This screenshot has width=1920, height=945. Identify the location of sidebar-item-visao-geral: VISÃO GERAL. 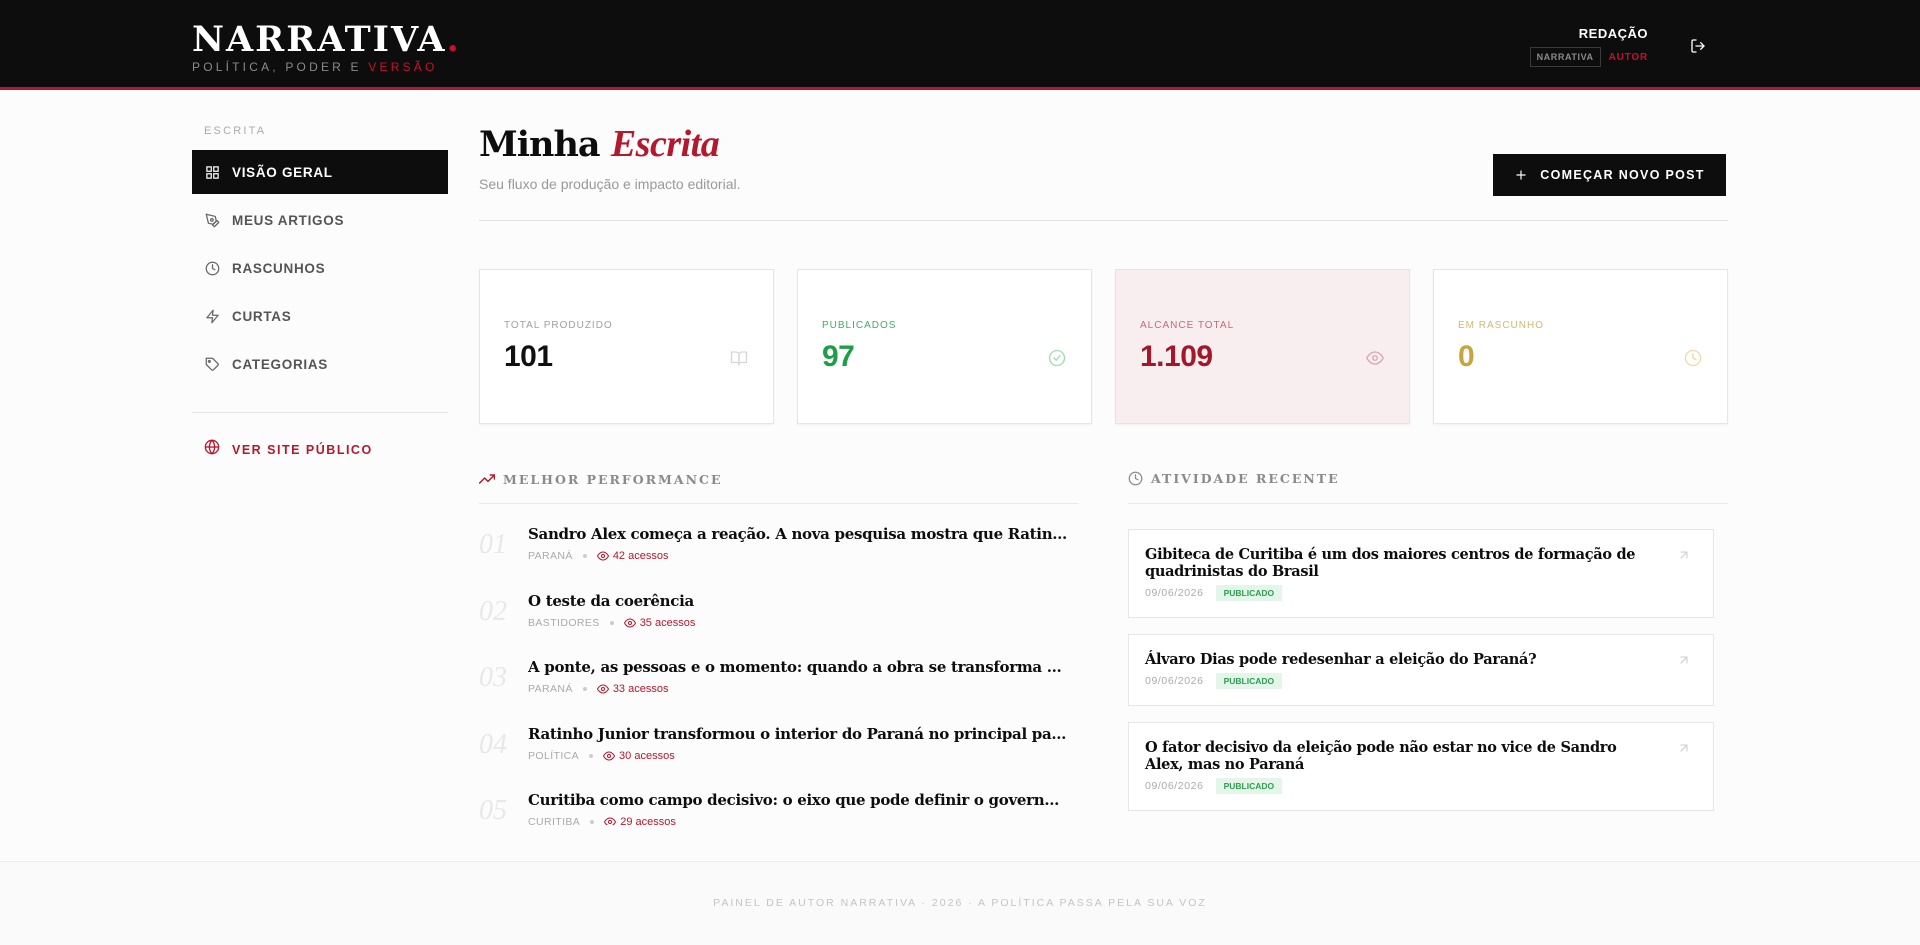
(320, 172).